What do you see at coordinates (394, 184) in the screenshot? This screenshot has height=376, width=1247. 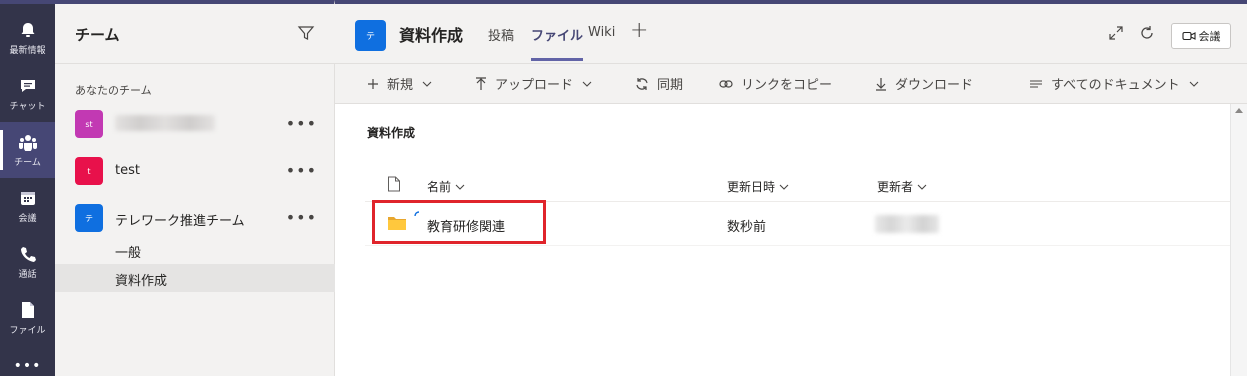 I see `file-type-icon` at bounding box center [394, 184].